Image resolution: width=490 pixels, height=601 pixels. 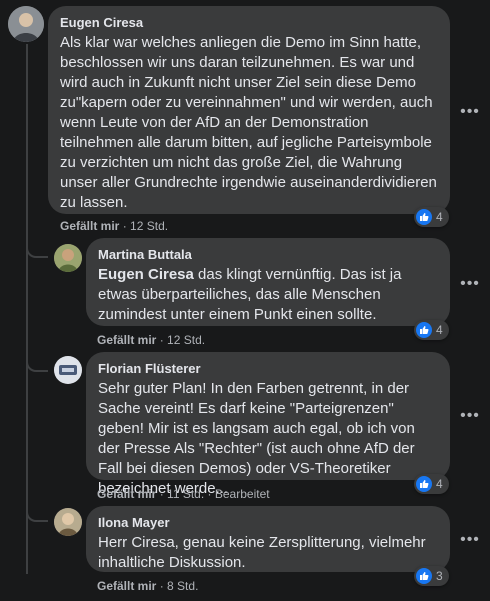 What do you see at coordinates (439, 576) in the screenshot?
I see `reaction-number: 3` at bounding box center [439, 576].